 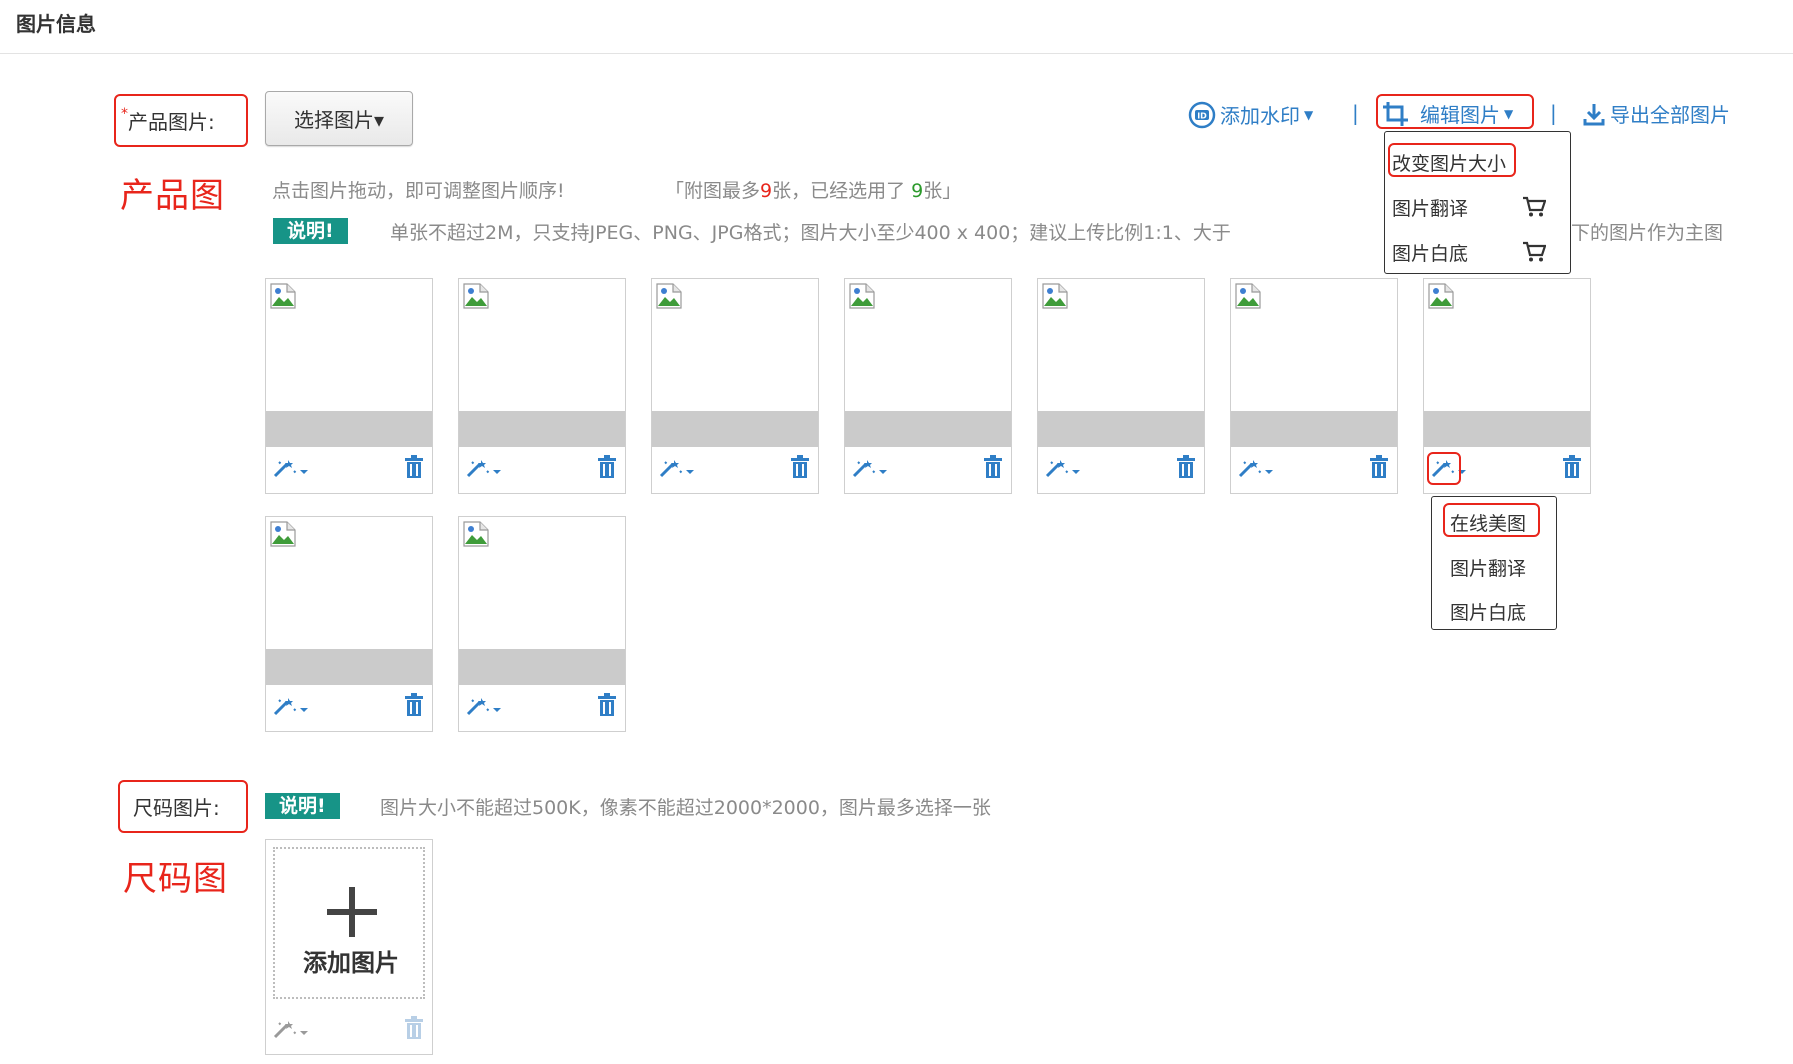 What do you see at coordinates (1670, 115) in the screenshot?
I see `export-all-images-label: 导出全部图片` at bounding box center [1670, 115].